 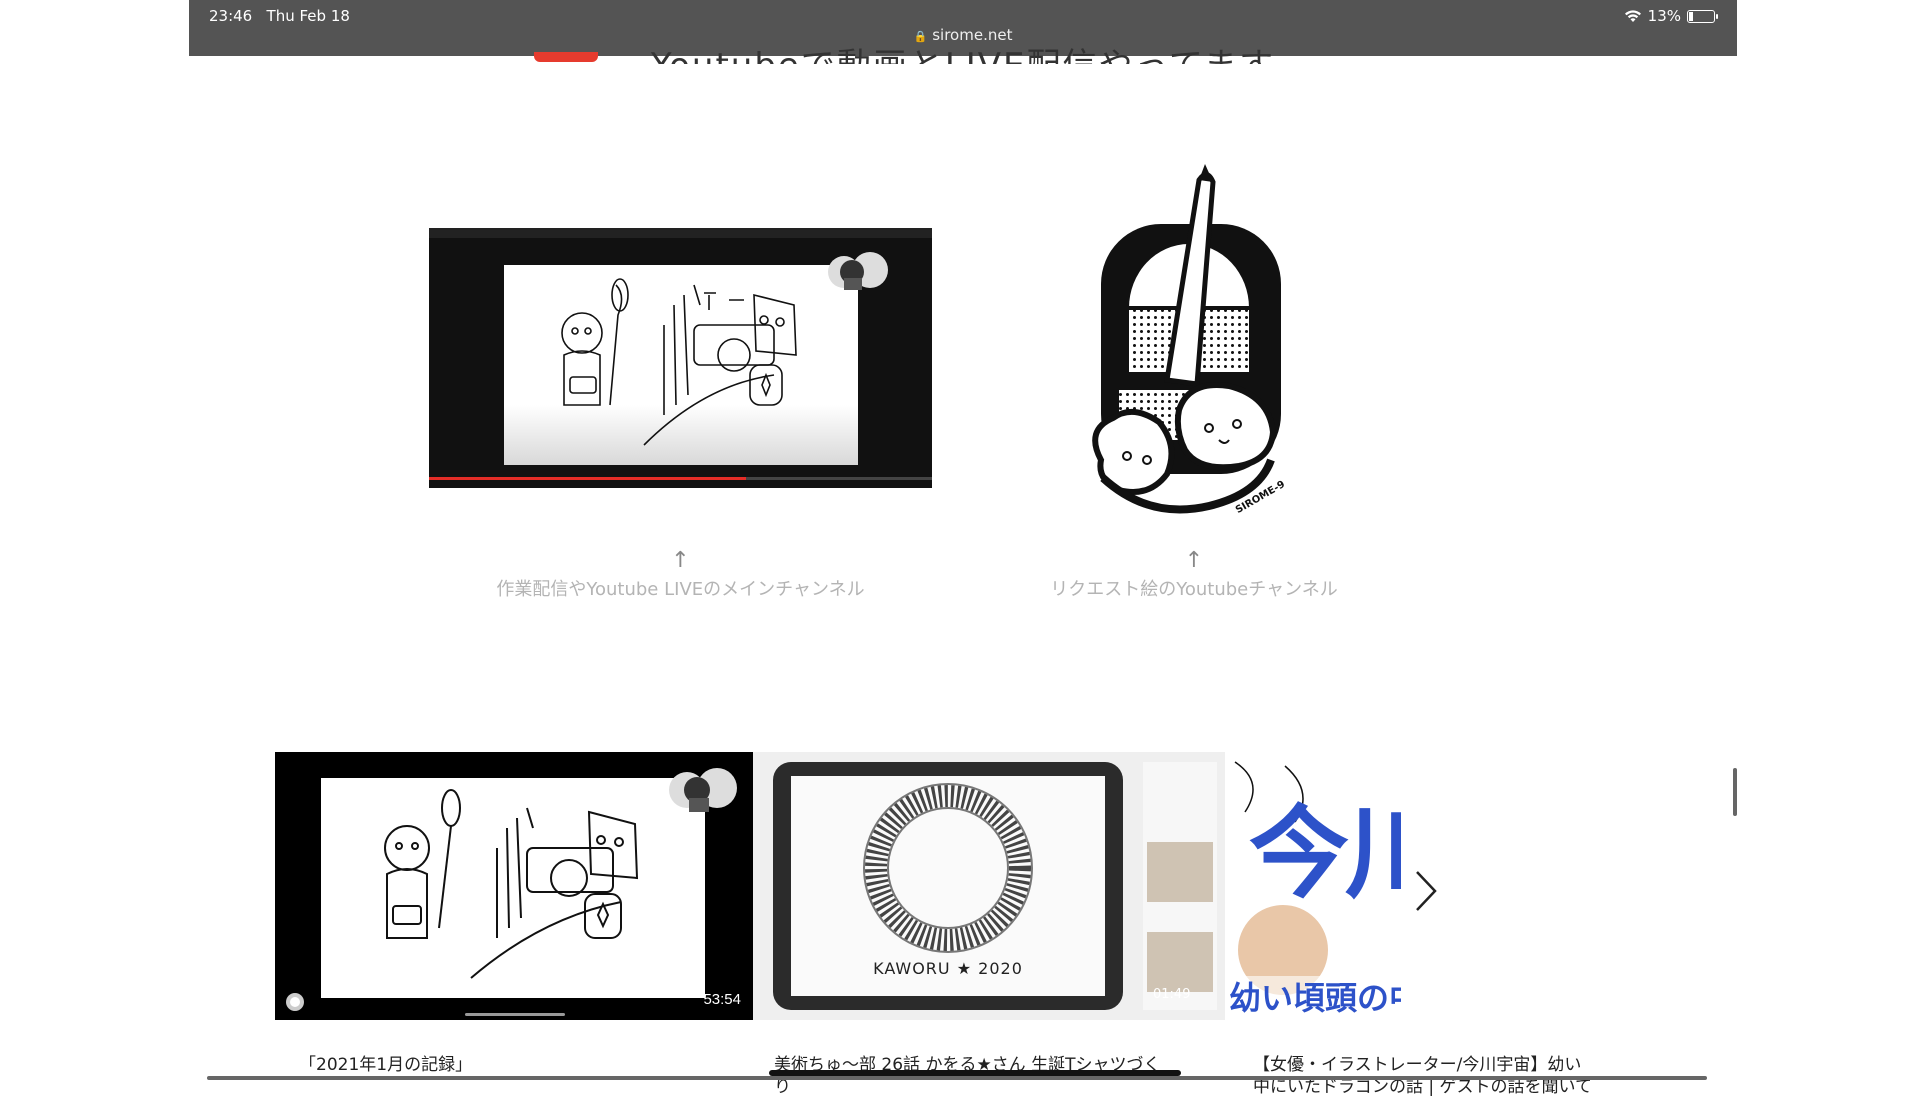 What do you see at coordinates (308, 16) in the screenshot?
I see `date-text: Thu Feb 18` at bounding box center [308, 16].